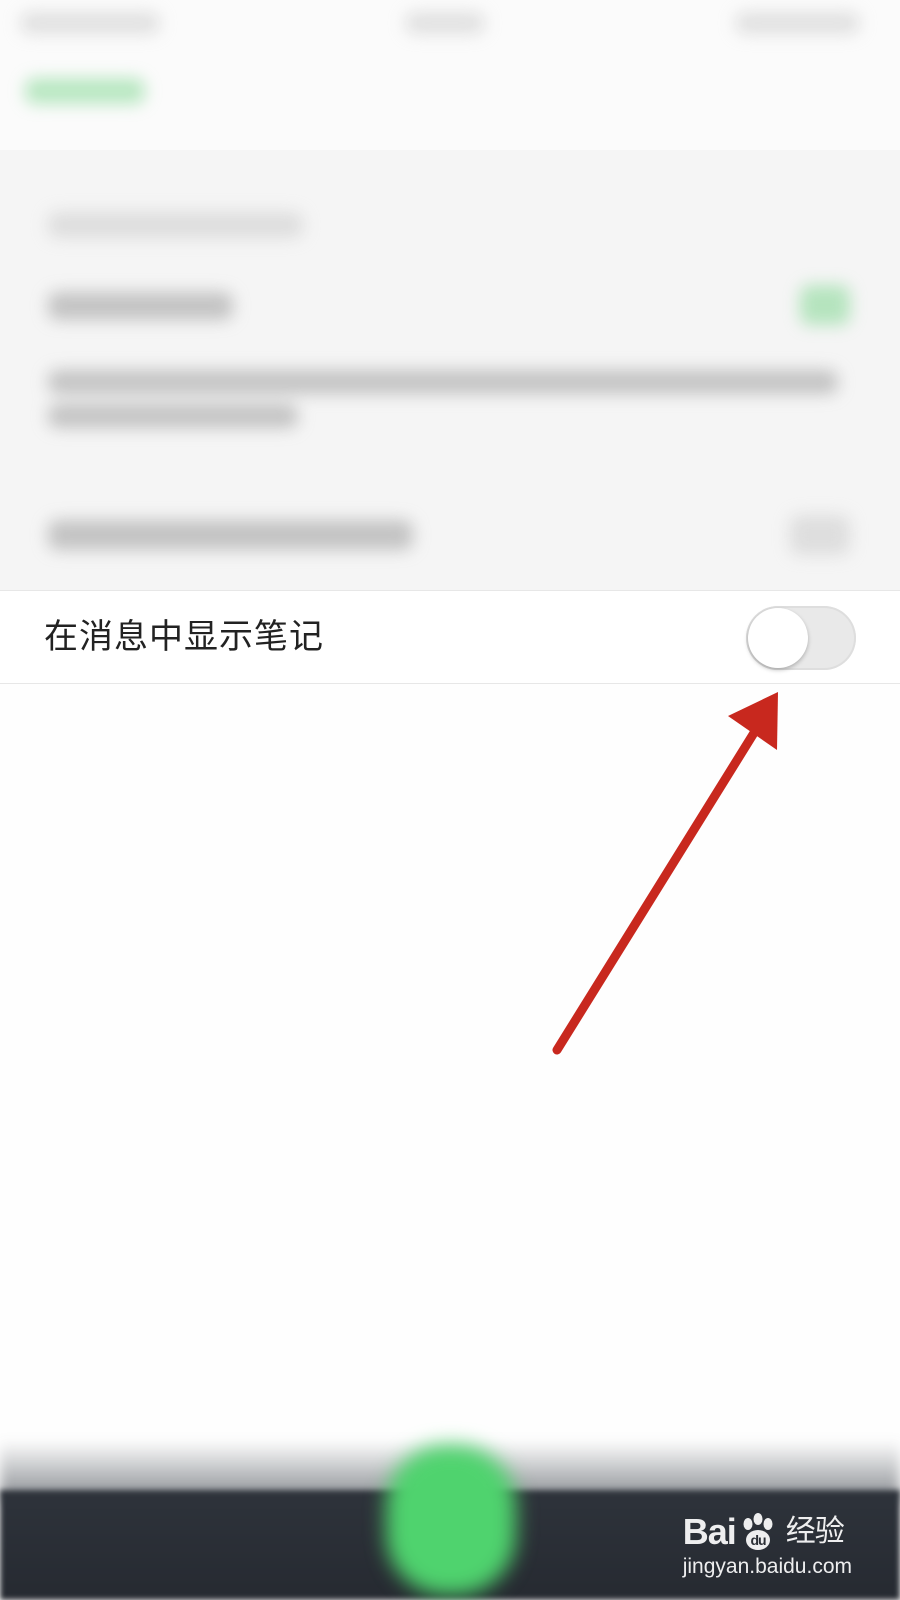  Describe the element at coordinates (815, 1531) in the screenshot. I see `watermark-brand-right: 经验` at that location.